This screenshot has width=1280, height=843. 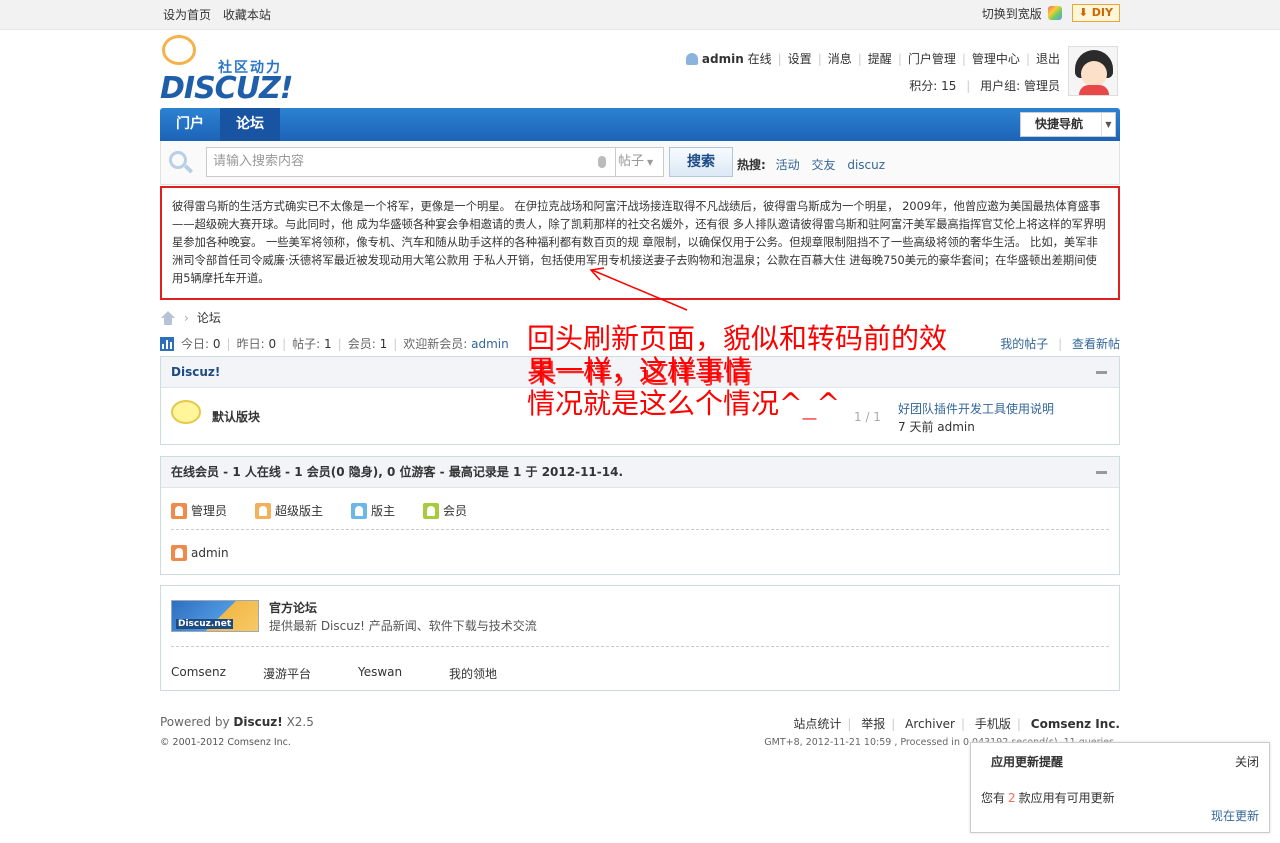 What do you see at coordinates (1048, 798) in the screenshot?
I see `notice-body: 您有 2 款应用有可用更新` at bounding box center [1048, 798].